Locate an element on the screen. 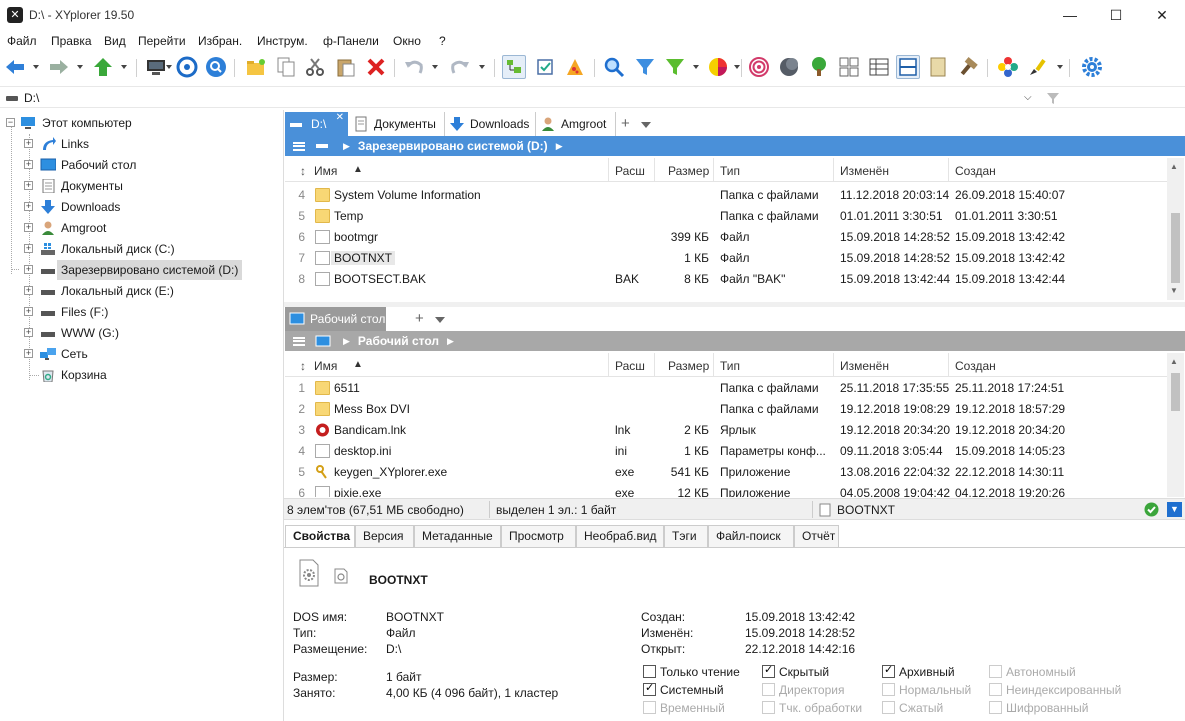 The height and width of the screenshot is (721, 1185). tab-metadata: Метаданные is located at coordinates (457, 536).